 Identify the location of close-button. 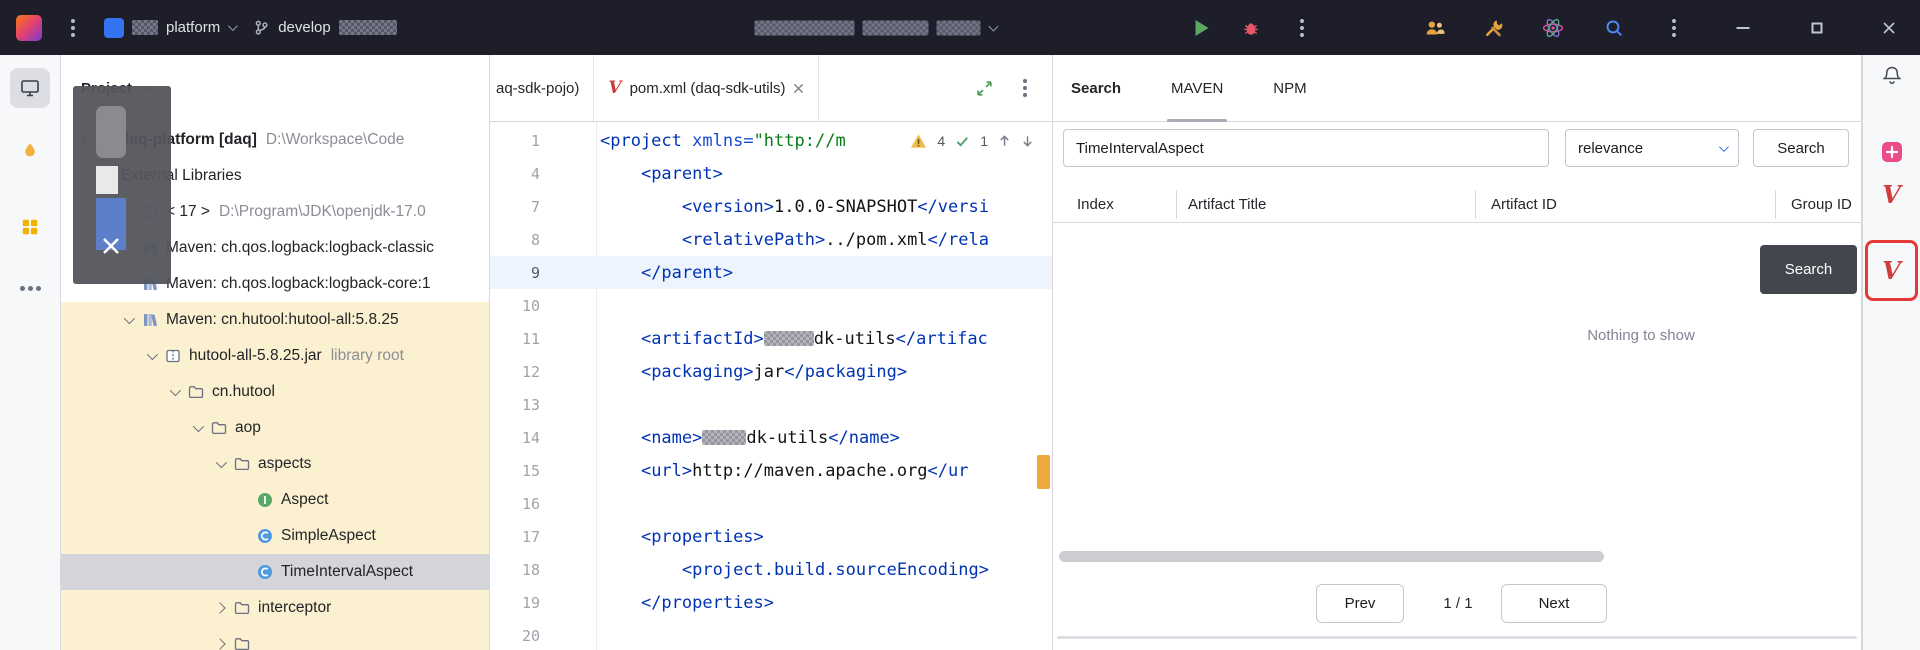
(1889, 28).